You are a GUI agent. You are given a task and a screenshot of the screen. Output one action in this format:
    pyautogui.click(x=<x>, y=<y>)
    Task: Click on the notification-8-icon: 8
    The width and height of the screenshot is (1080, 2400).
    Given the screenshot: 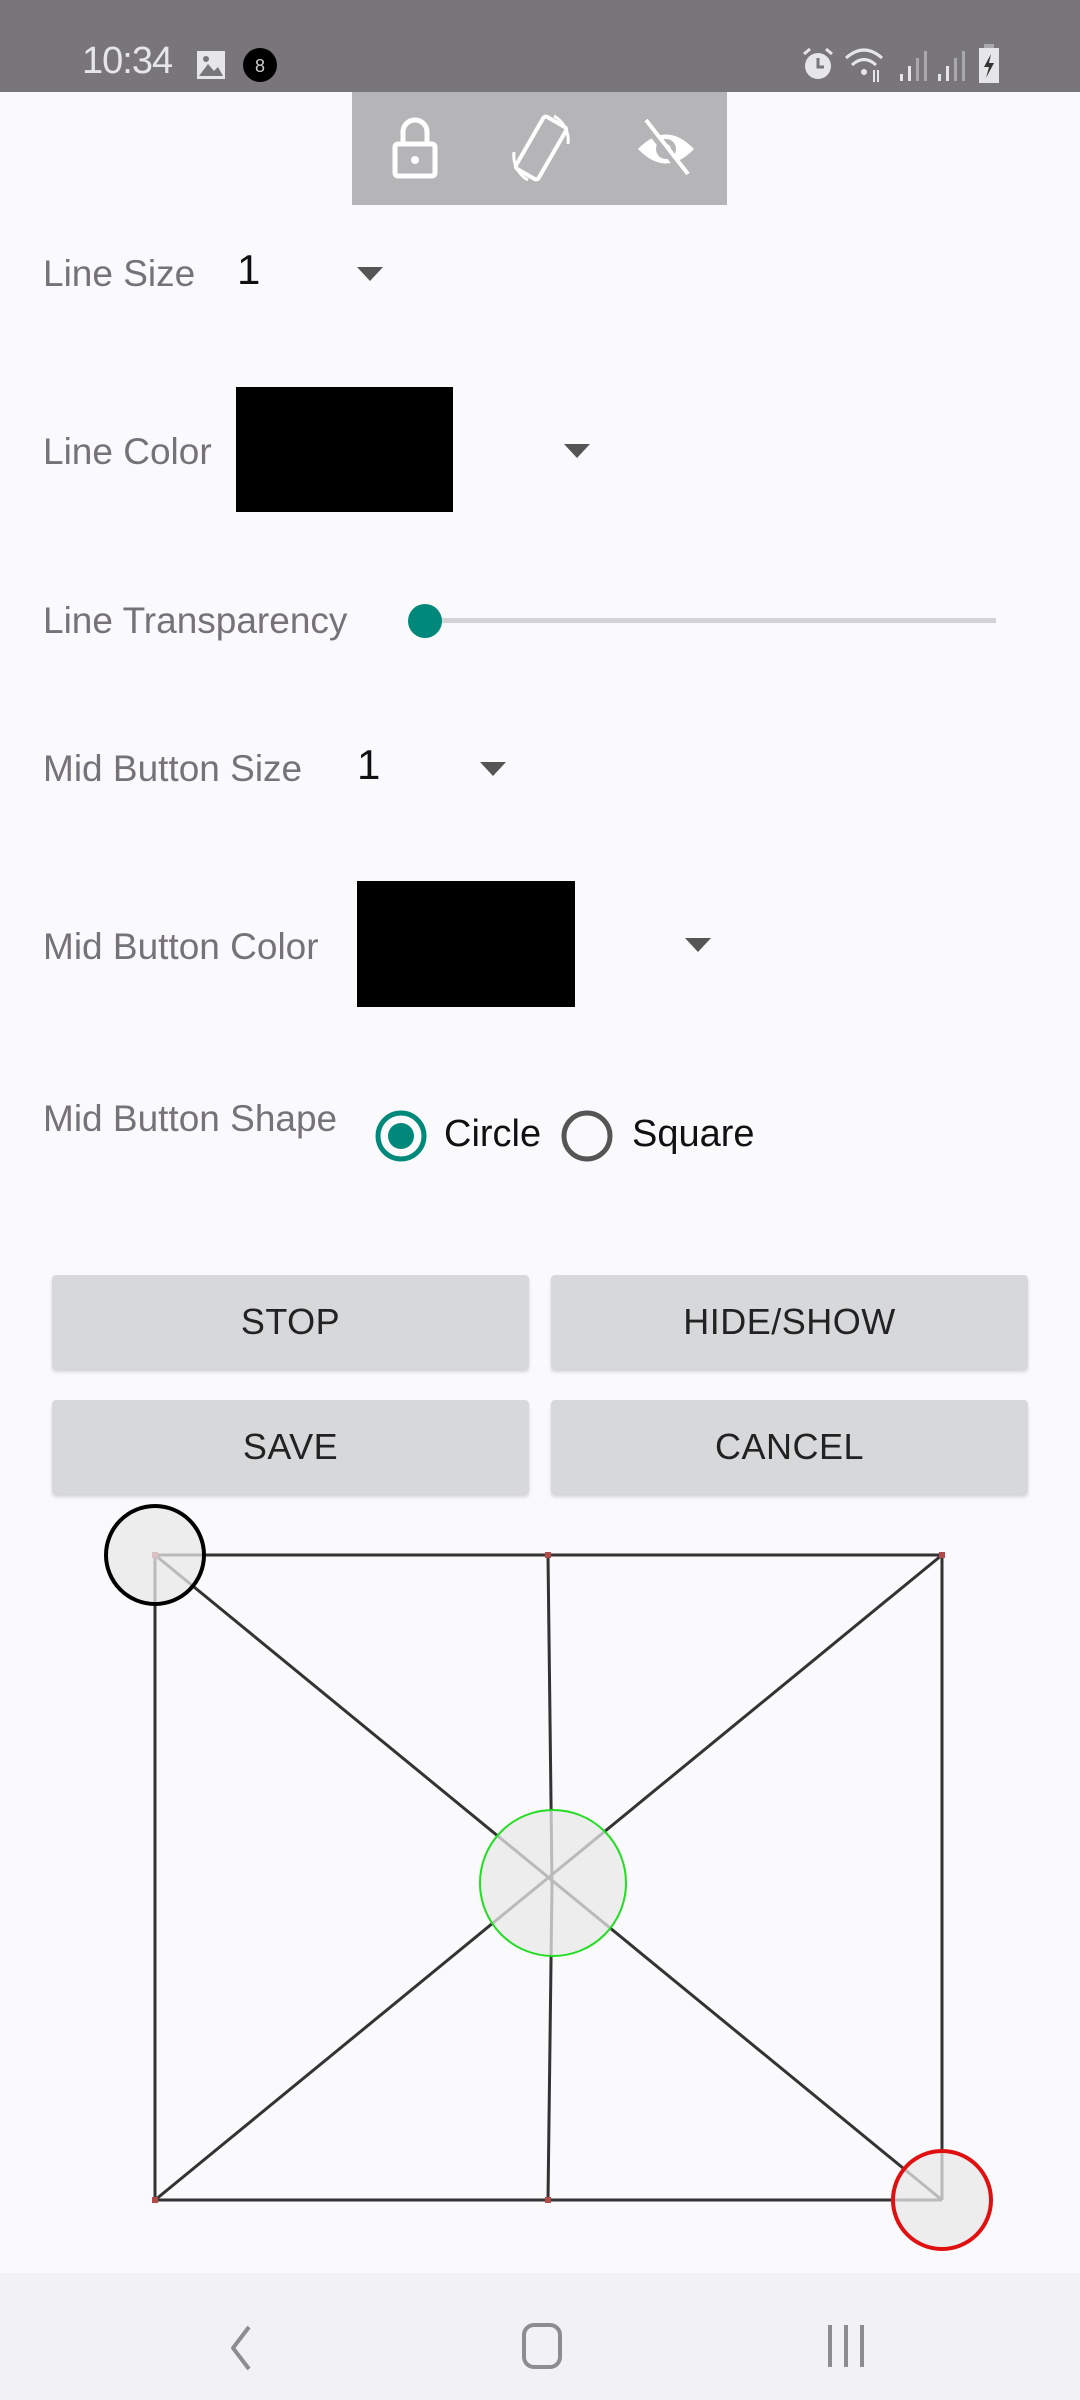 What is the action you would take?
    pyautogui.click(x=260, y=65)
    